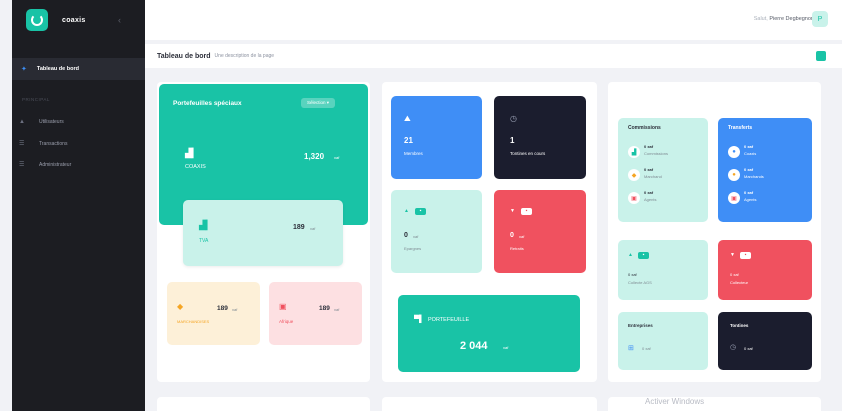 This screenshot has height=411, width=842. Describe the element at coordinates (263, 404) in the screenshot. I see `bottom-panel-left` at that location.